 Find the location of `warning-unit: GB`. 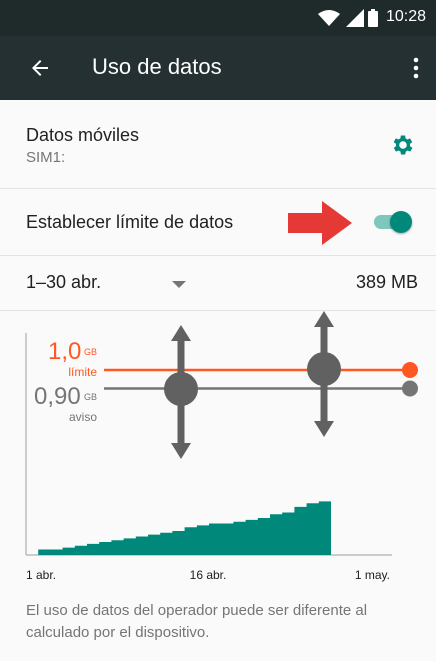

warning-unit: GB is located at coordinates (90, 397).